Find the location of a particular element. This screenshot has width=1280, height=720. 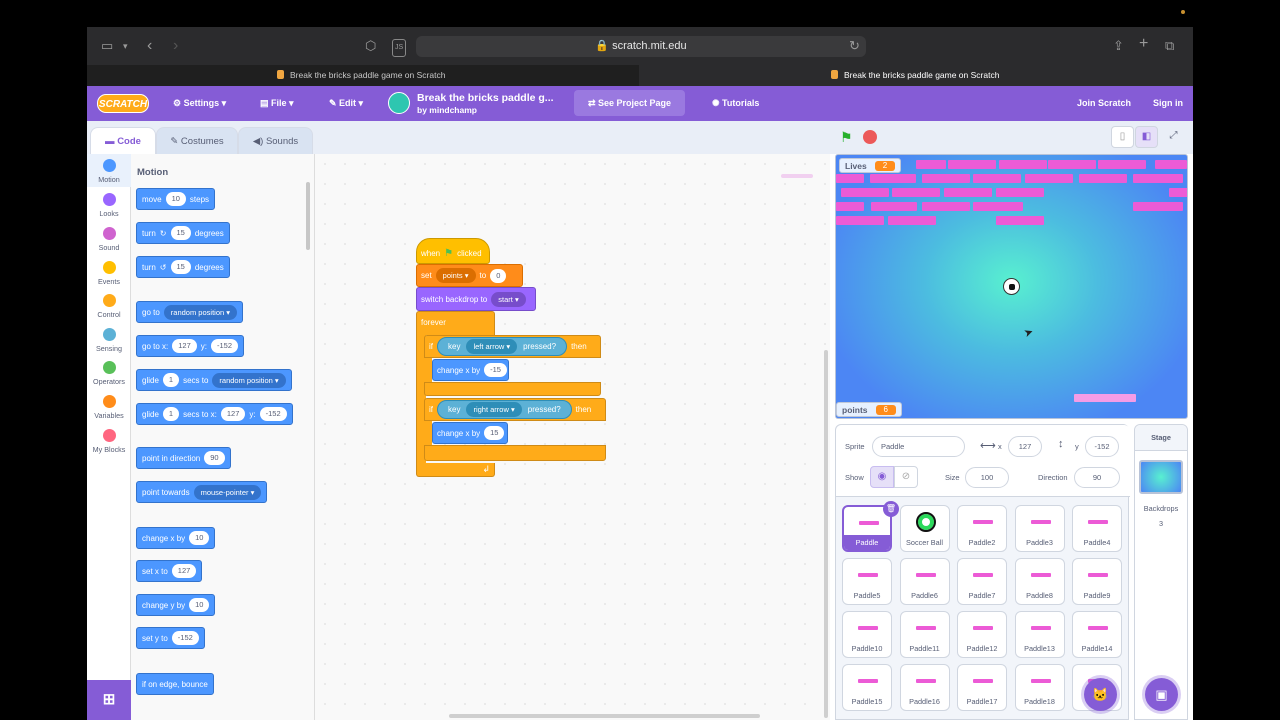

show-hidden-button: ⊘ is located at coordinates (906, 477).